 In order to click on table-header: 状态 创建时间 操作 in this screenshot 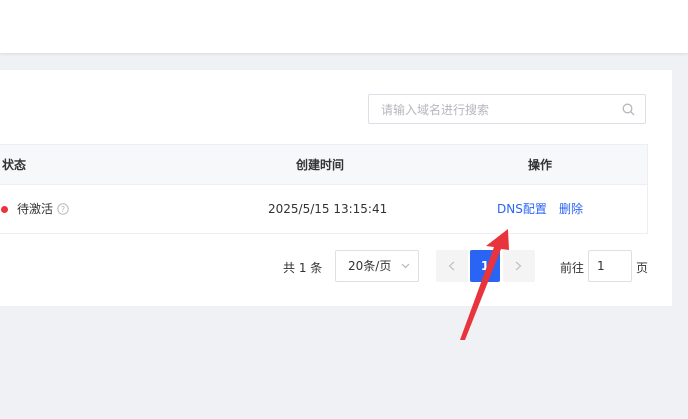, I will do `click(323, 165)`.